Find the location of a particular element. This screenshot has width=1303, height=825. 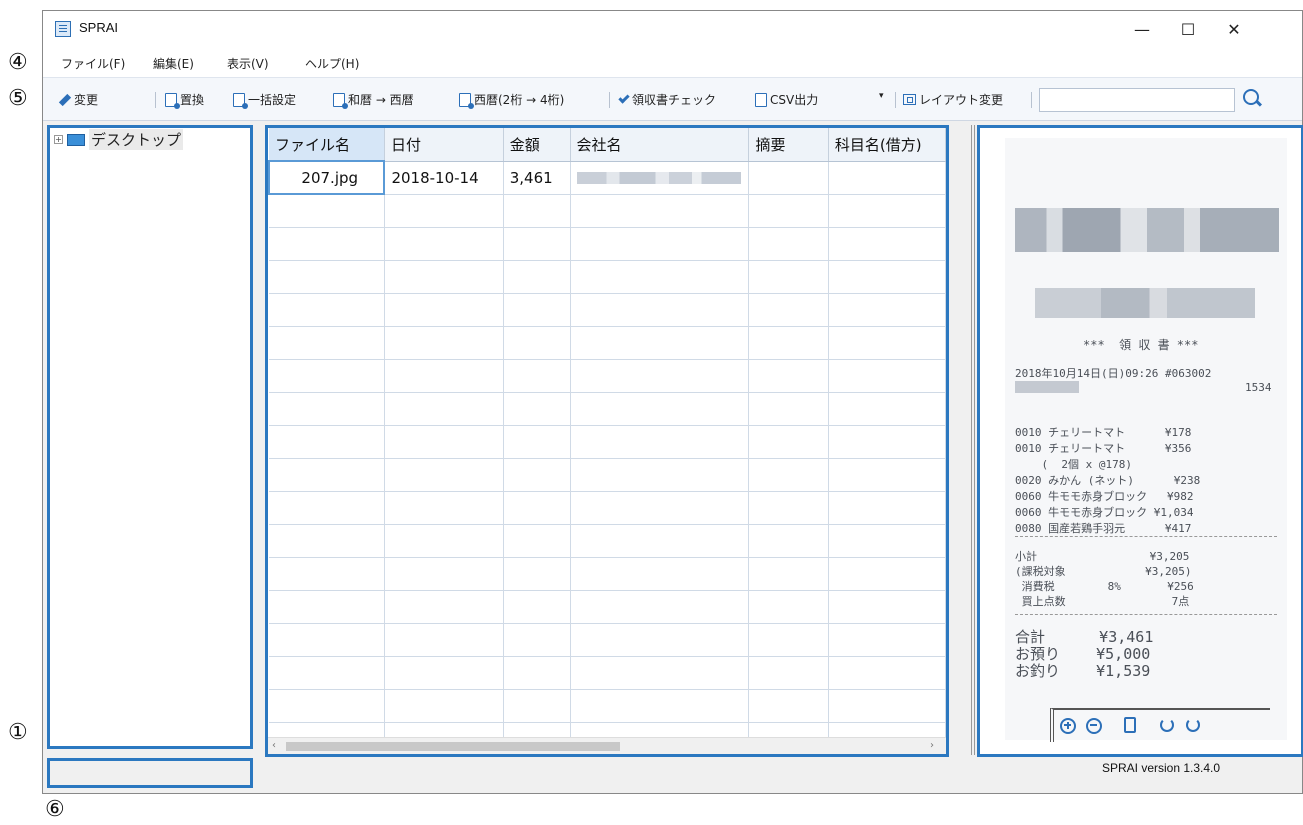

rotate-left-icon is located at coordinates (1193, 725).